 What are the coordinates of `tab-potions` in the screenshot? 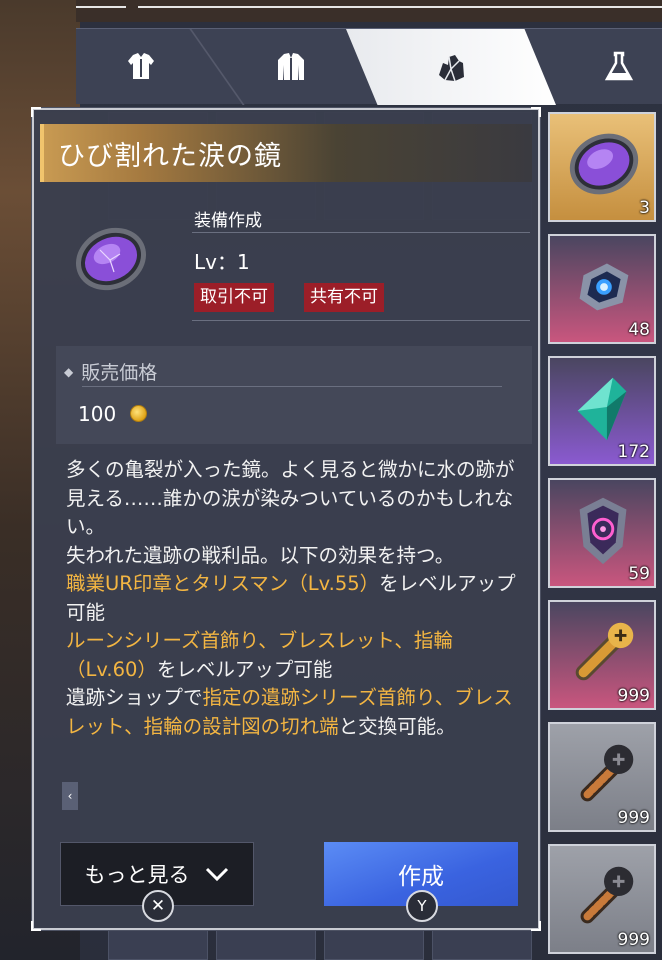 It's located at (619, 67).